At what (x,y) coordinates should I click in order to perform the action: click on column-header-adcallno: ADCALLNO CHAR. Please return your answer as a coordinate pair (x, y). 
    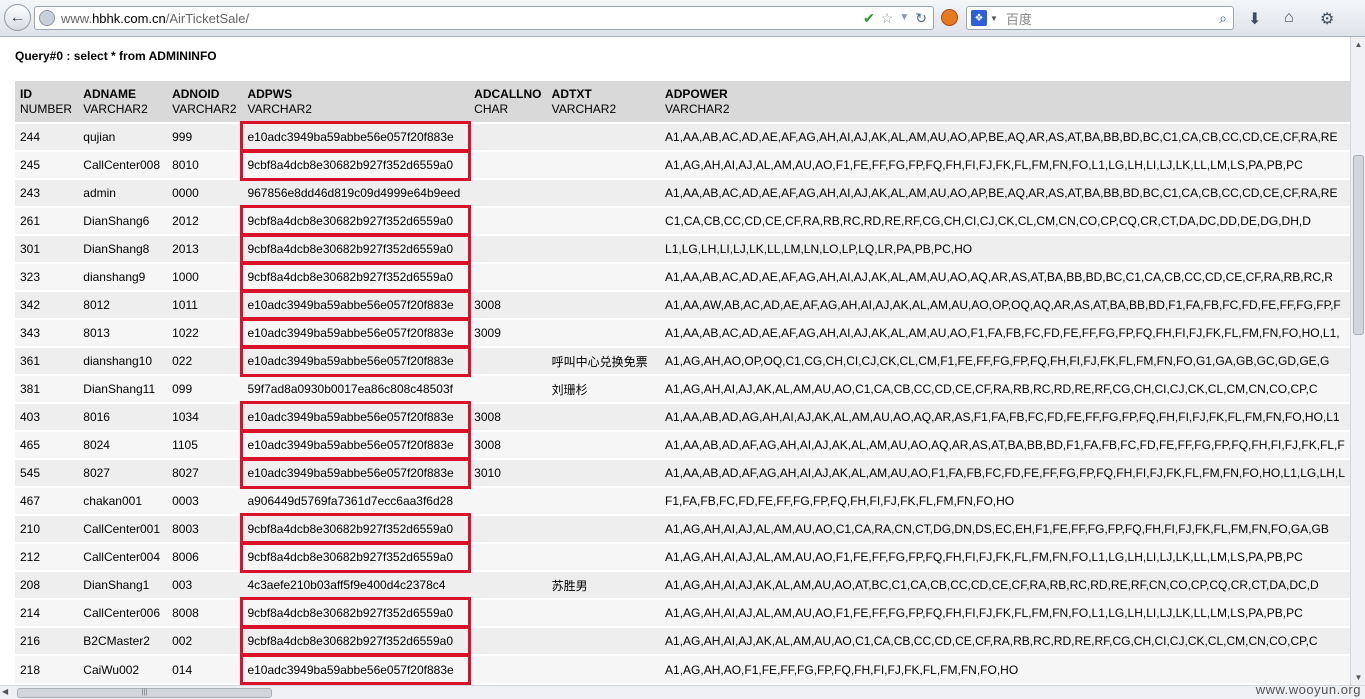
    Looking at the image, I should click on (508, 102).